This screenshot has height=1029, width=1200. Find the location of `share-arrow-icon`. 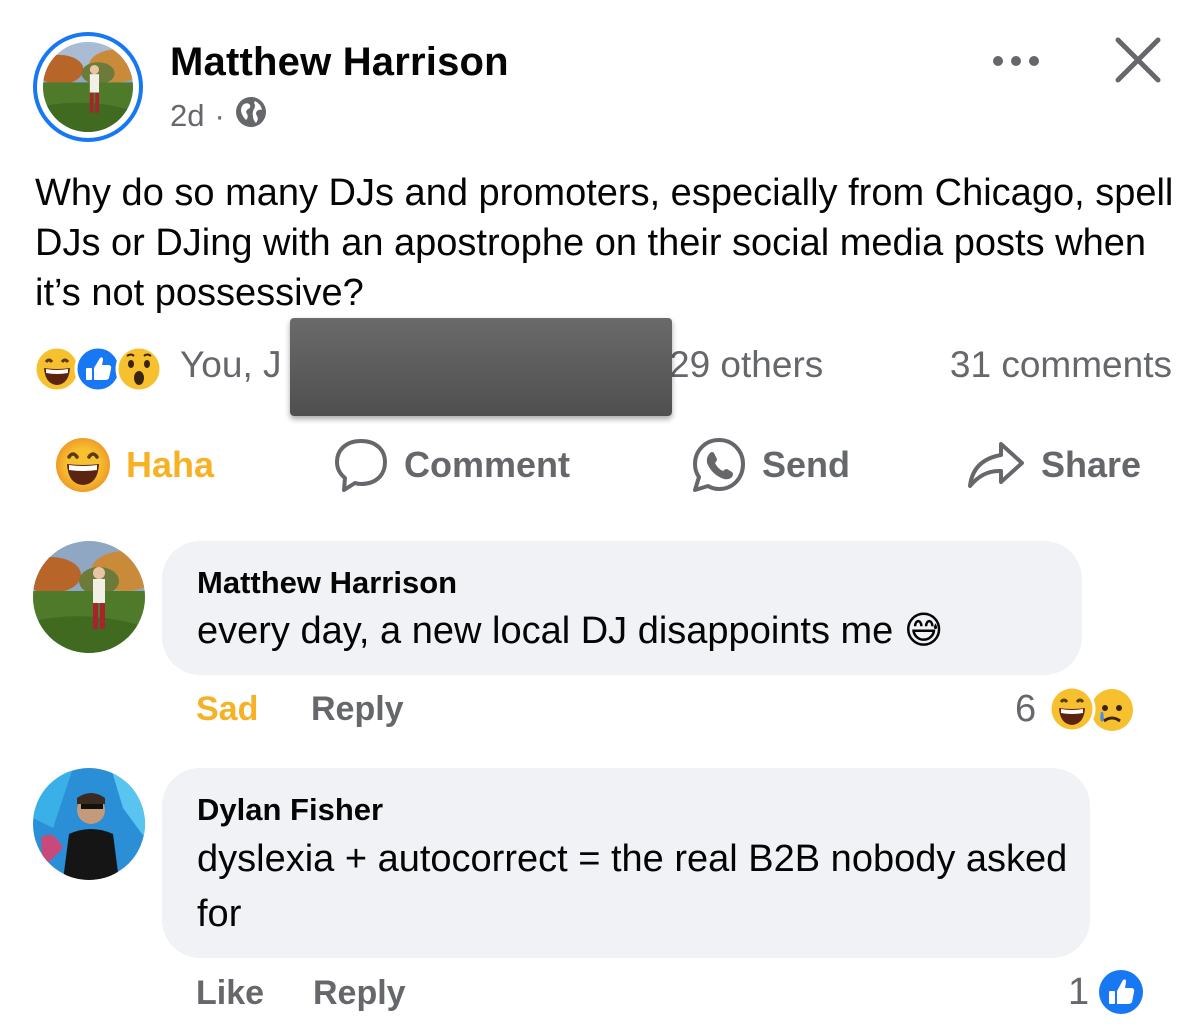

share-arrow-icon is located at coordinates (996, 465).